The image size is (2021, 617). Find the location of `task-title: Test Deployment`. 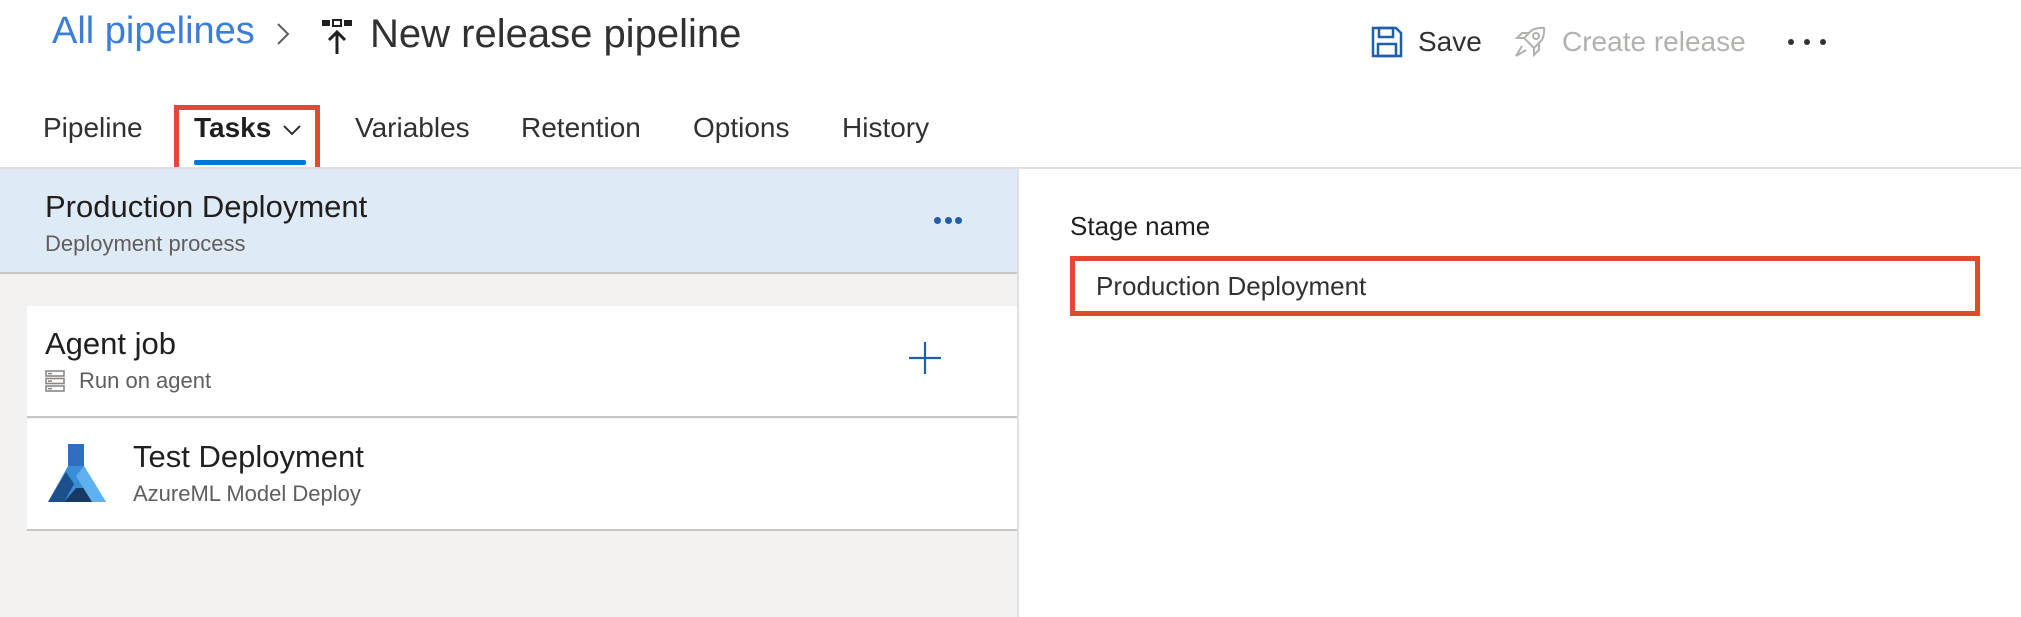

task-title: Test Deployment is located at coordinates (248, 456).